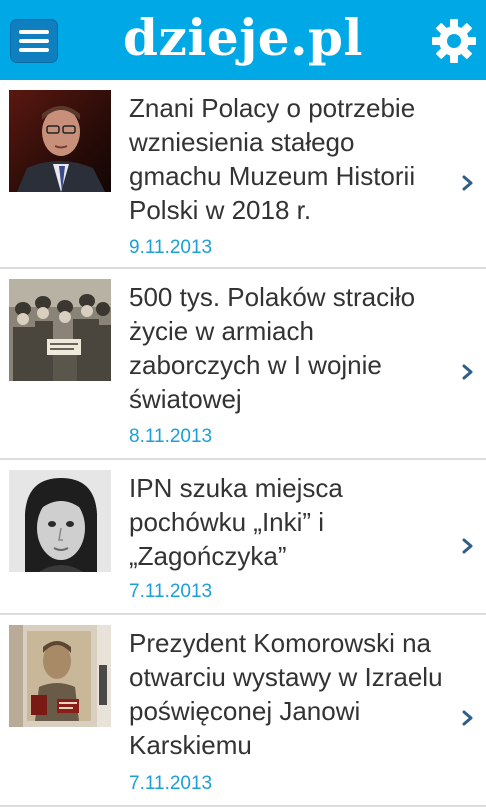 The image size is (486, 810). I want to click on top-bar: dzieje.pl, so click(243, 40).